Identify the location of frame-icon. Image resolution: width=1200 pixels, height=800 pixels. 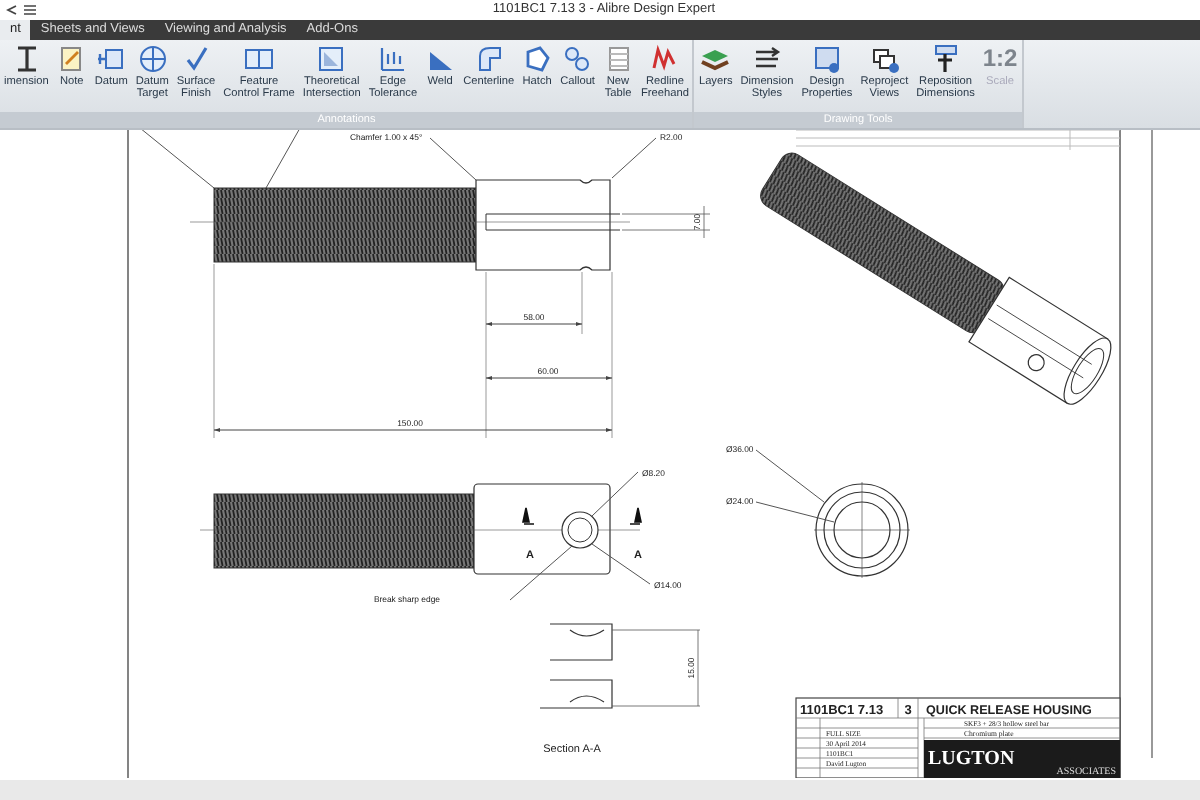
(259, 59).